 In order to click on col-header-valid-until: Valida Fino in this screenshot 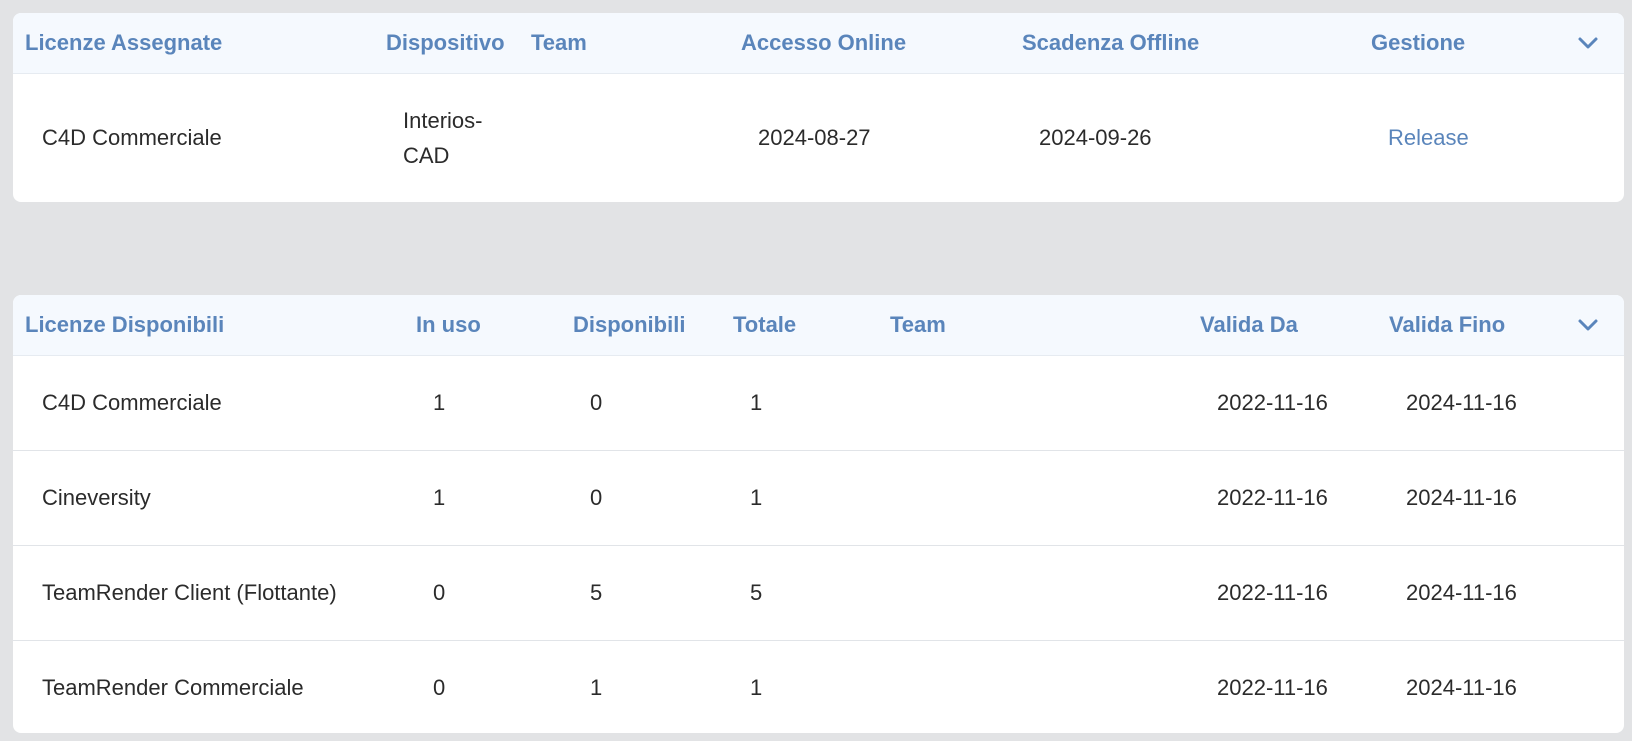, I will do `click(1447, 325)`.